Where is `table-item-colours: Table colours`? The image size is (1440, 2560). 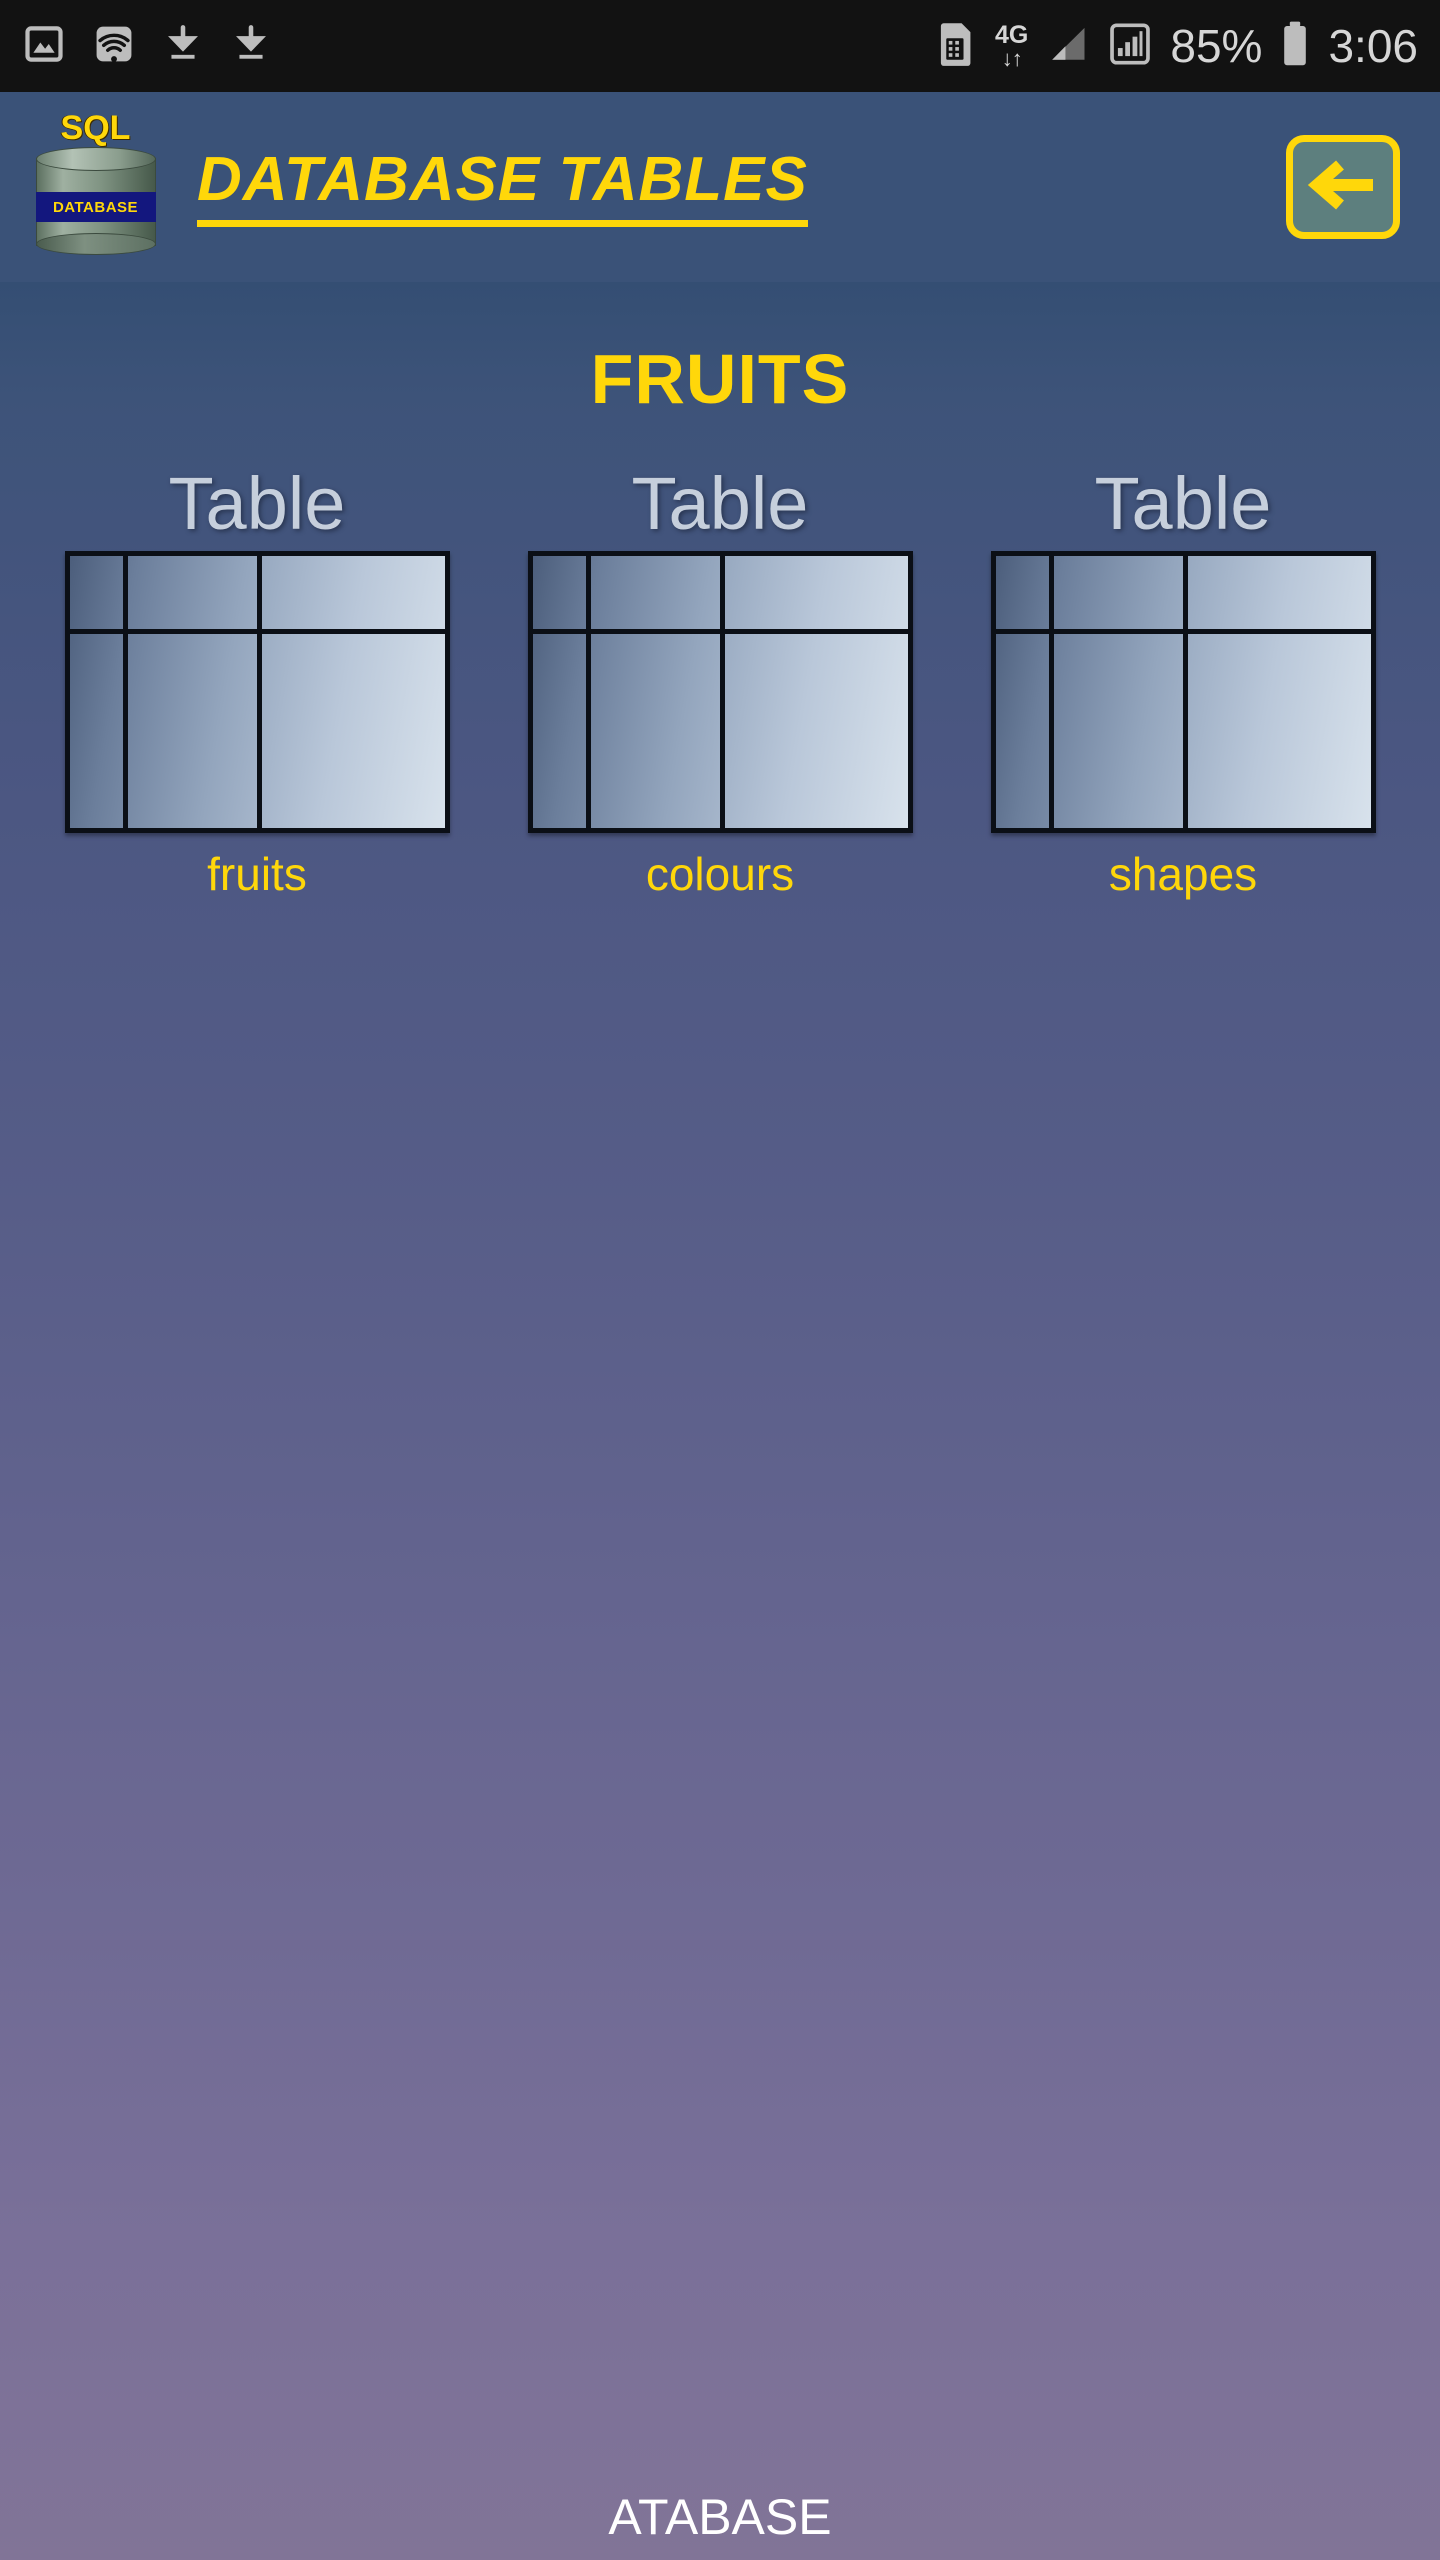
table-item-colours: Table colours is located at coordinates (720, 681).